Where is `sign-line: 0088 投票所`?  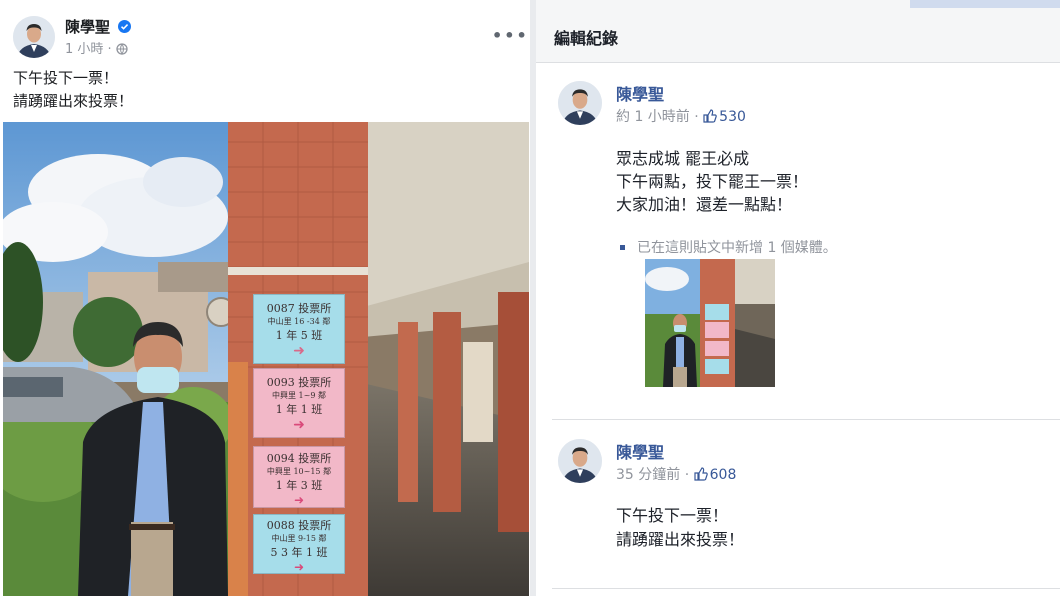 sign-line: 0088 投票所 is located at coordinates (299, 525).